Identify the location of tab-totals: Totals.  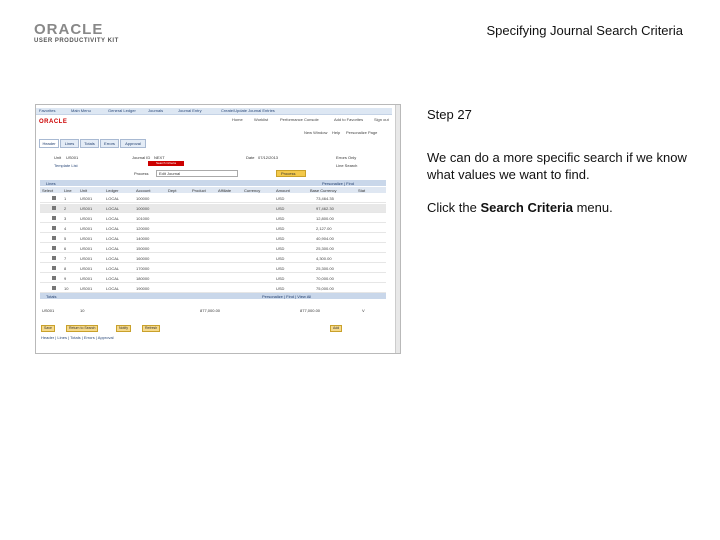
(89, 143).